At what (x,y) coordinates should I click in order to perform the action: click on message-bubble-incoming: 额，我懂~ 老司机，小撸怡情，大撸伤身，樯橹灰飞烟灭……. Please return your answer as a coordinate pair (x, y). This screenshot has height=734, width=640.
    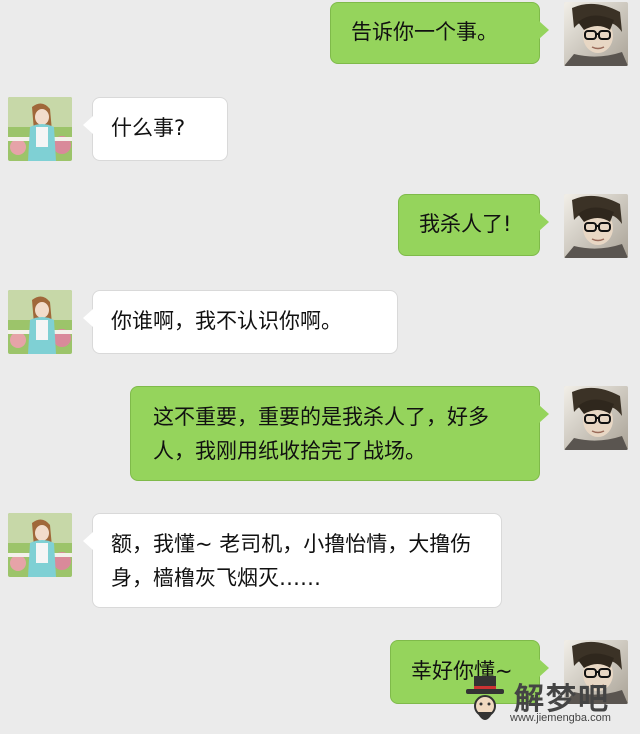
    Looking at the image, I should click on (292, 560).